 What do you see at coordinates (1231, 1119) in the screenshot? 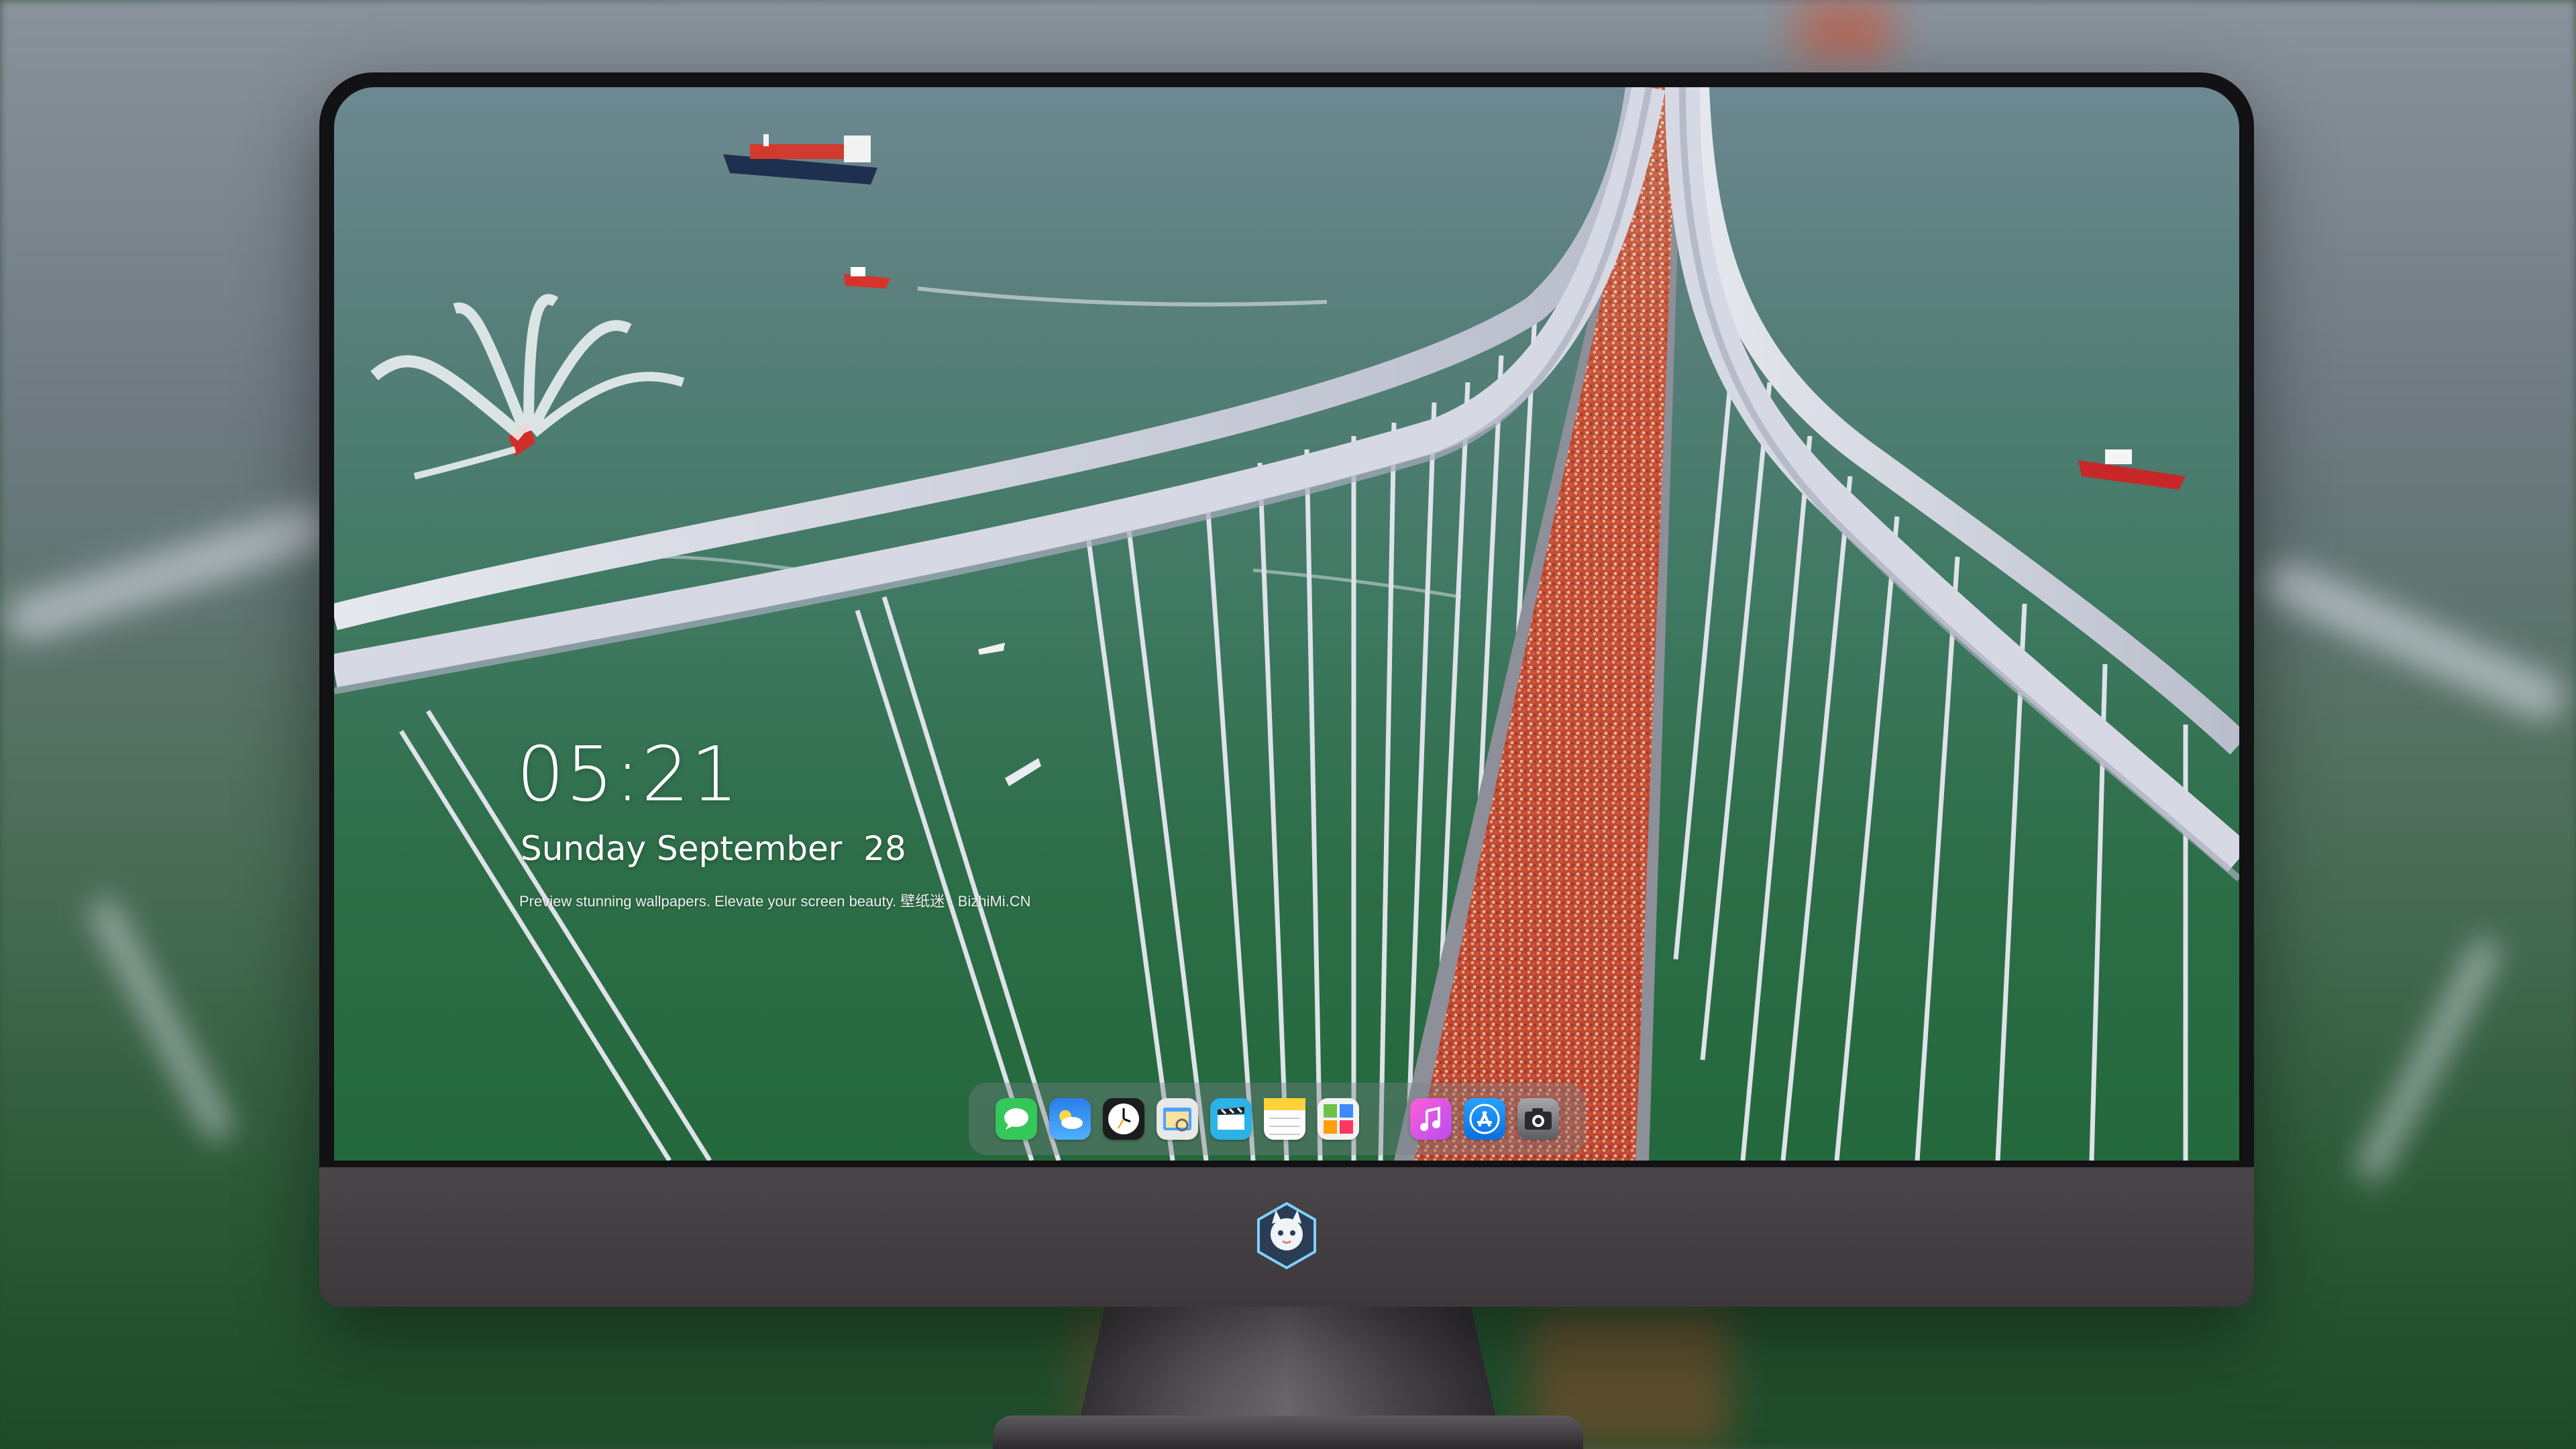
I see `clips-icon` at bounding box center [1231, 1119].